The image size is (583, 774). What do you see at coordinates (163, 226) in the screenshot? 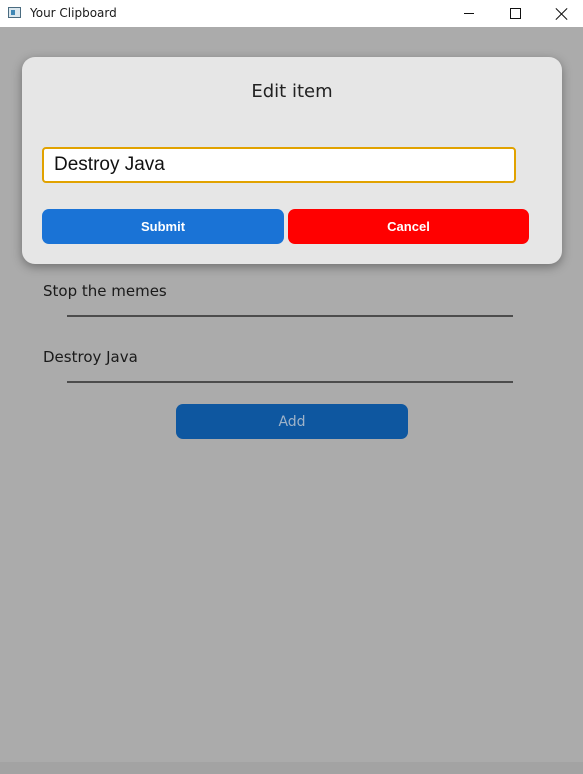
I see `submit-button: Submit` at bounding box center [163, 226].